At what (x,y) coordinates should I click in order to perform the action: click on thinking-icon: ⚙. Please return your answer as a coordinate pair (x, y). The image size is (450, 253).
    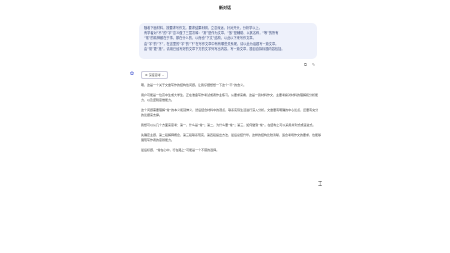
    Looking at the image, I should click on (146, 75).